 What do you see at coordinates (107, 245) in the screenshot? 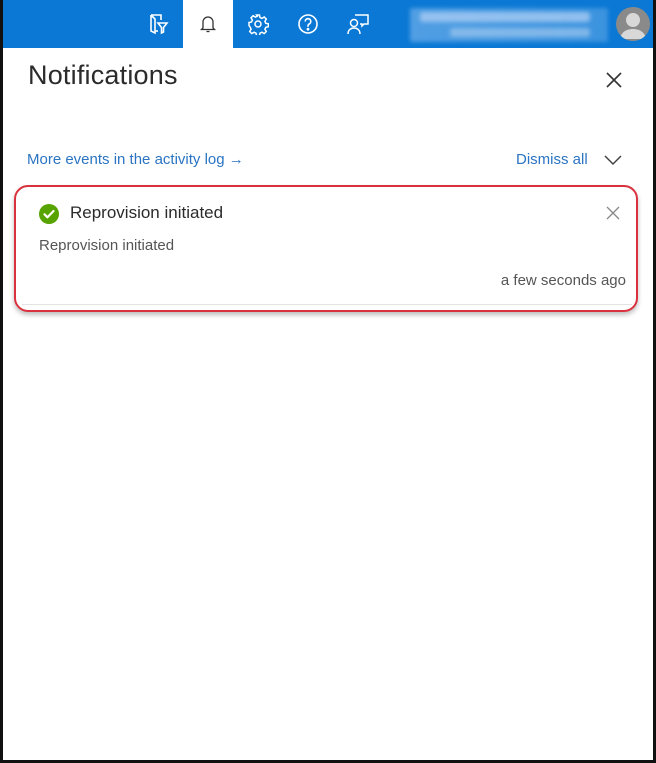
I see `notification-body: Reprovision initiated` at bounding box center [107, 245].